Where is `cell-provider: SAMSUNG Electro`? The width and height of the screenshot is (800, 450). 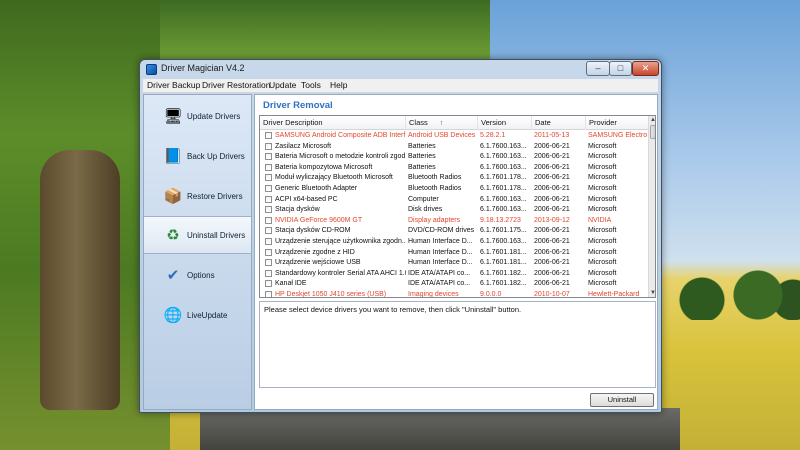
cell-provider: SAMSUNG Electro is located at coordinates (618, 135).